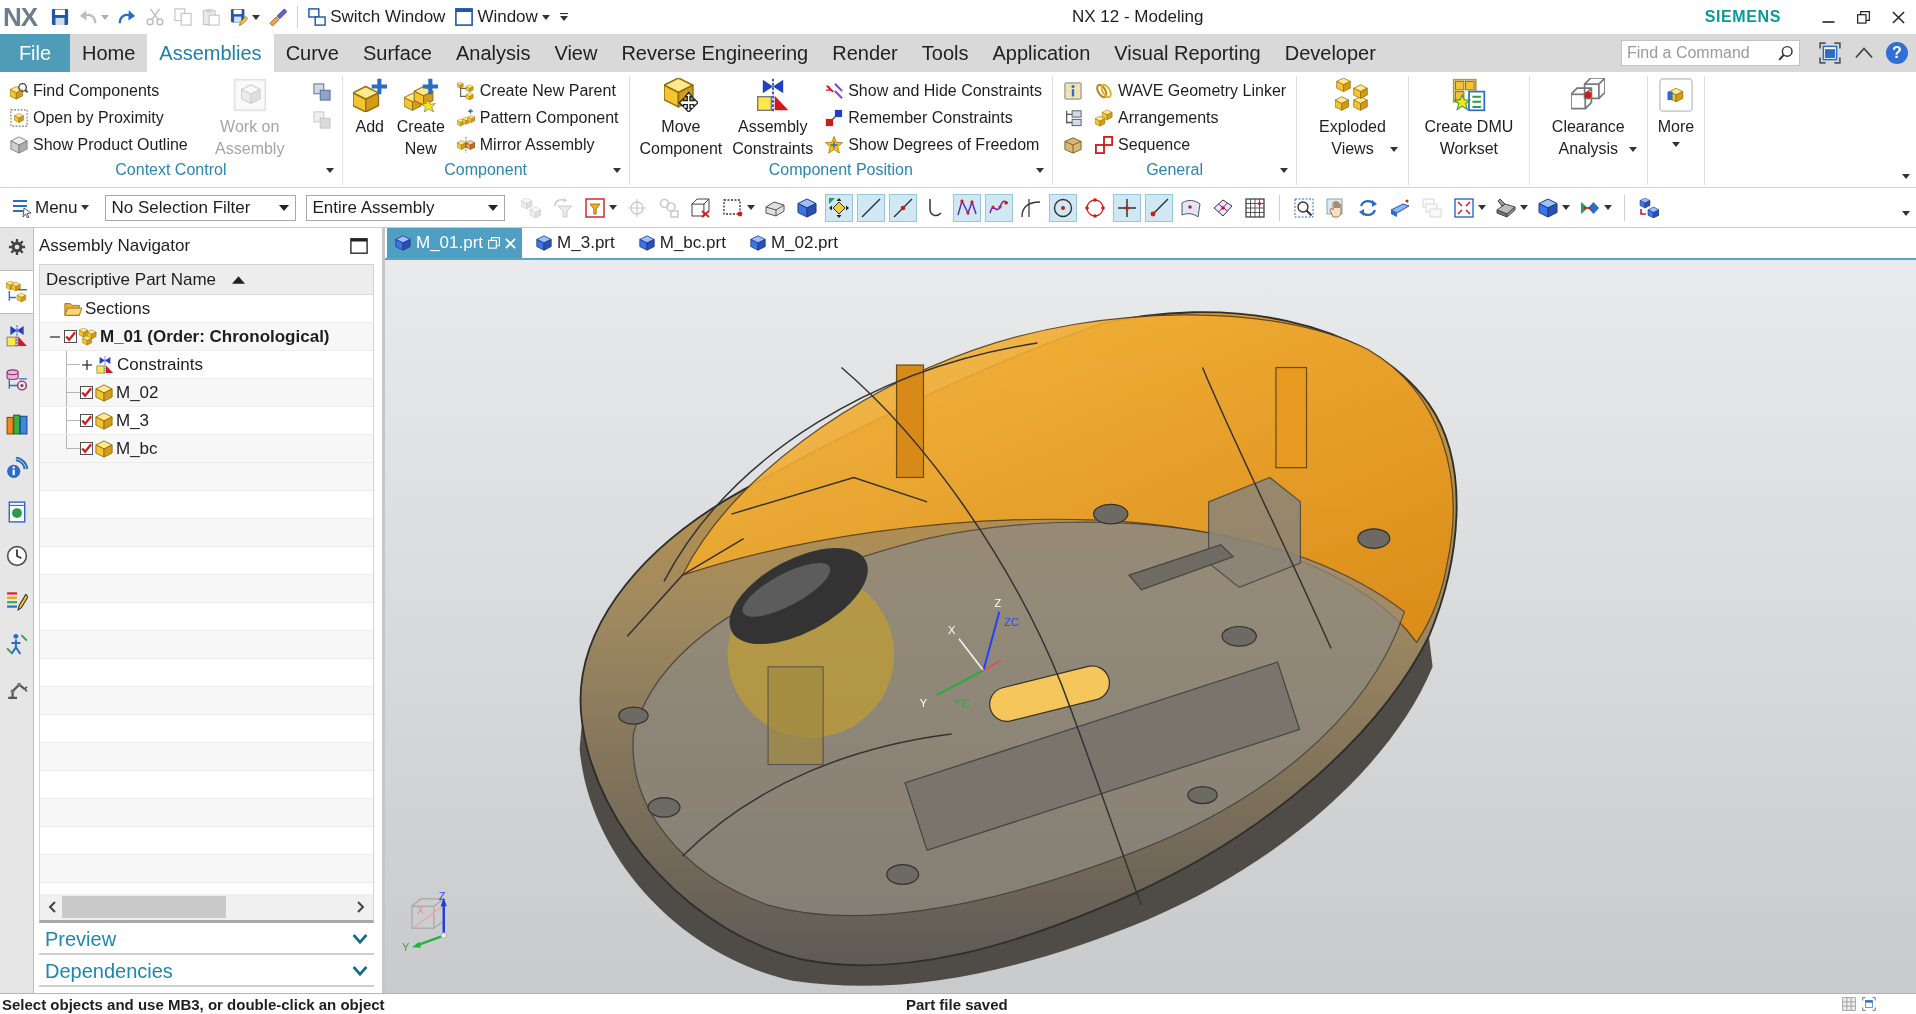  What do you see at coordinates (1191, 144) in the screenshot?
I see `ribbon-command: Sequence` at bounding box center [1191, 144].